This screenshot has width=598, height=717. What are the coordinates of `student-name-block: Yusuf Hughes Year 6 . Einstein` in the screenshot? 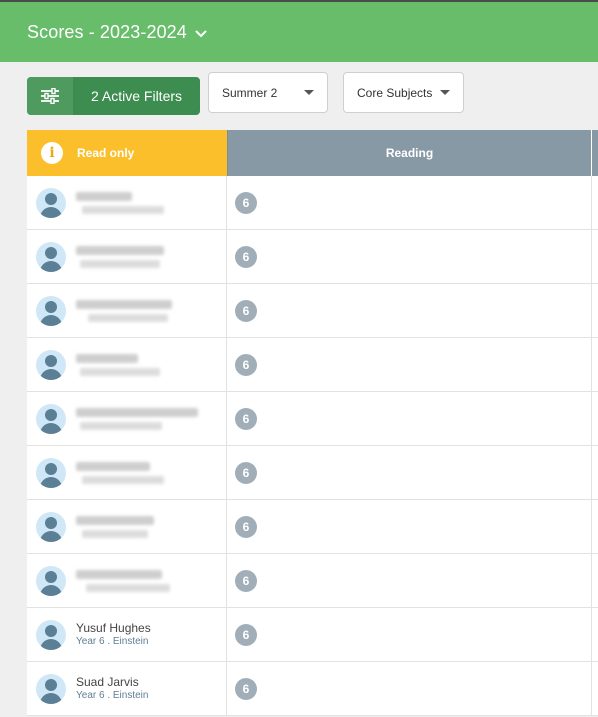 It's located at (113, 635).